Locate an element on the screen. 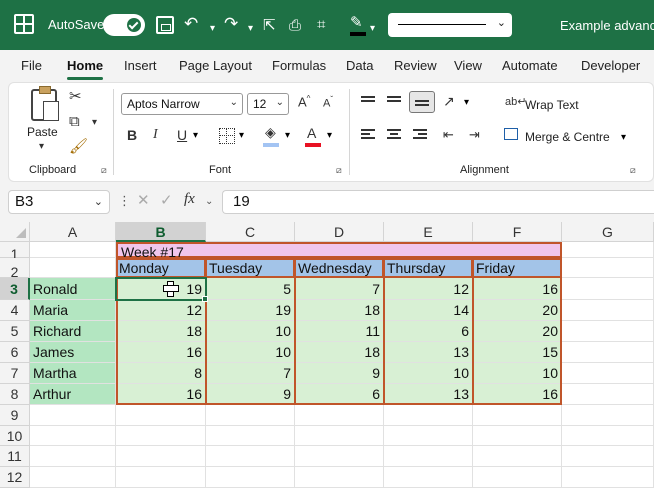 This screenshot has width=654, height=498. align-right-icon is located at coordinates (420, 134).